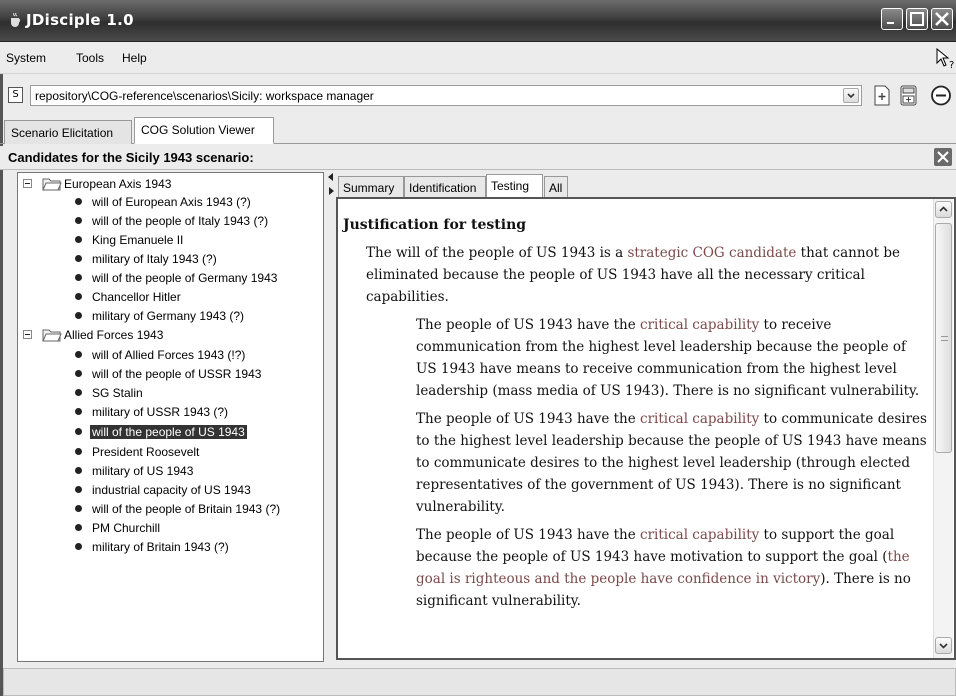 The width and height of the screenshot is (956, 696). I want to click on menu-tools: Tools, so click(90, 58).